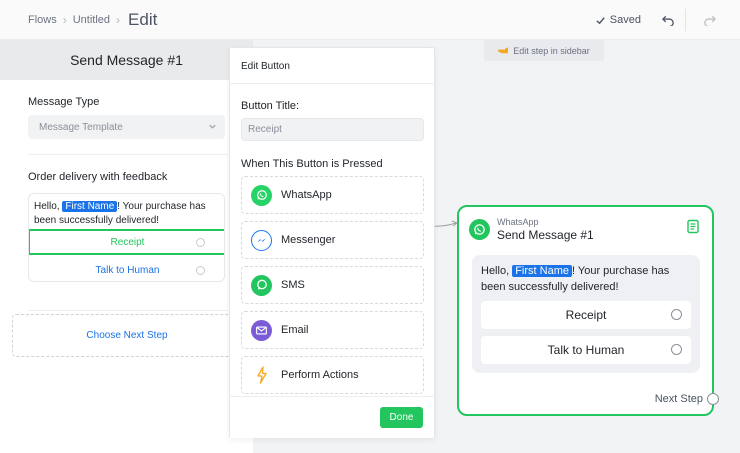  I want to click on sms-icon, so click(261, 285).